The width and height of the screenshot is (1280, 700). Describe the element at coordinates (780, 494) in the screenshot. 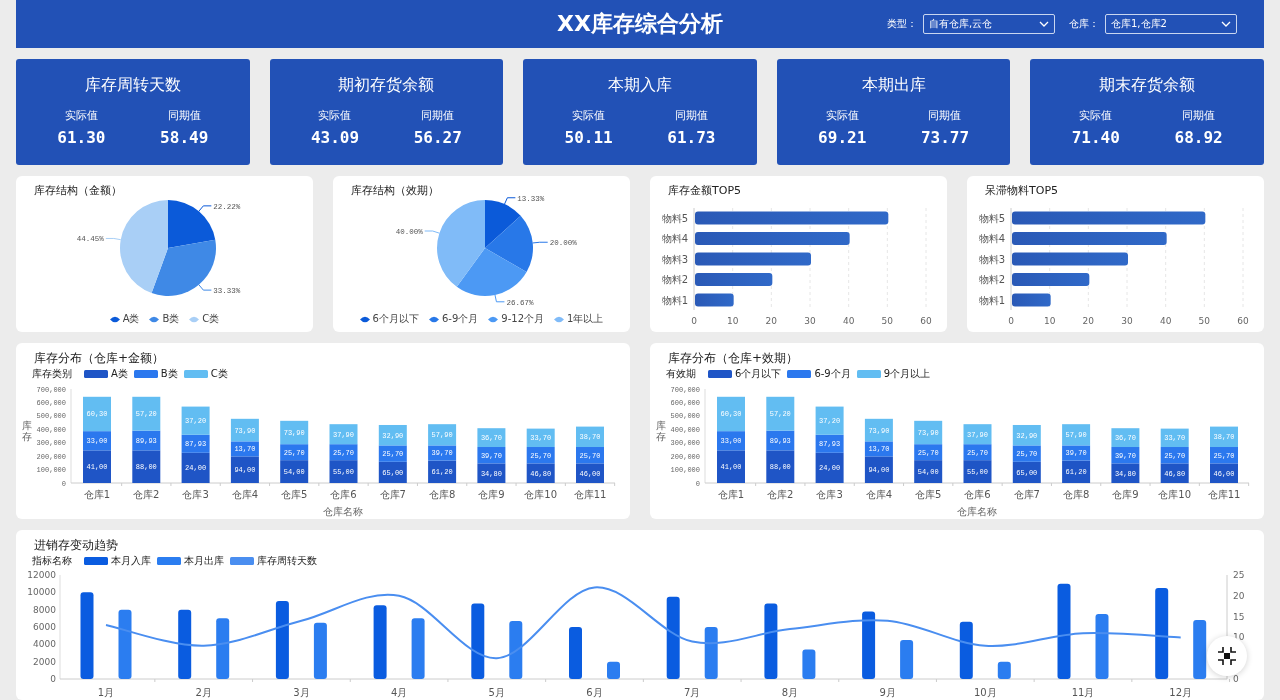

I see `category-label: 仓库2` at that location.